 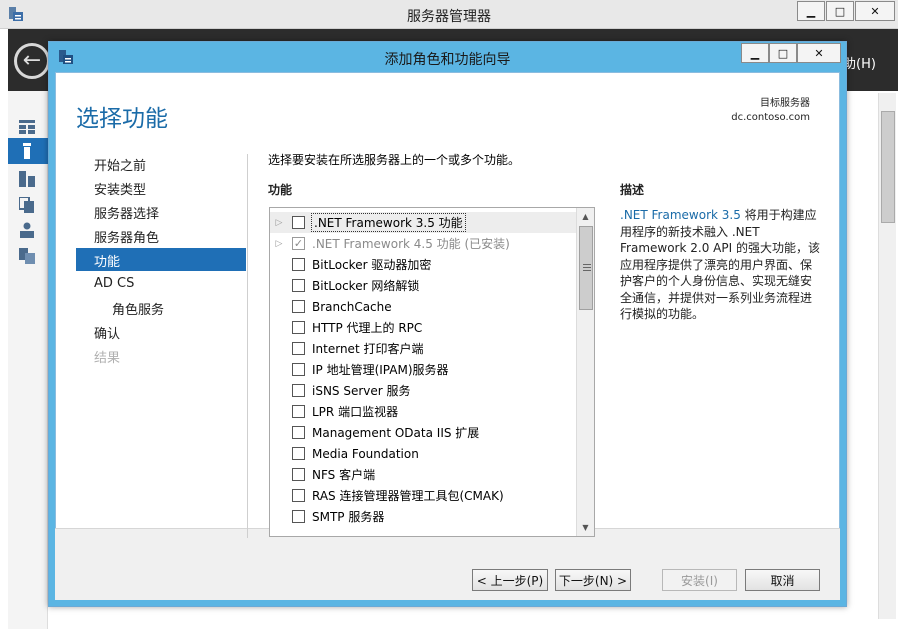 I want to click on outer-close-button: ✕, so click(x=875, y=11).